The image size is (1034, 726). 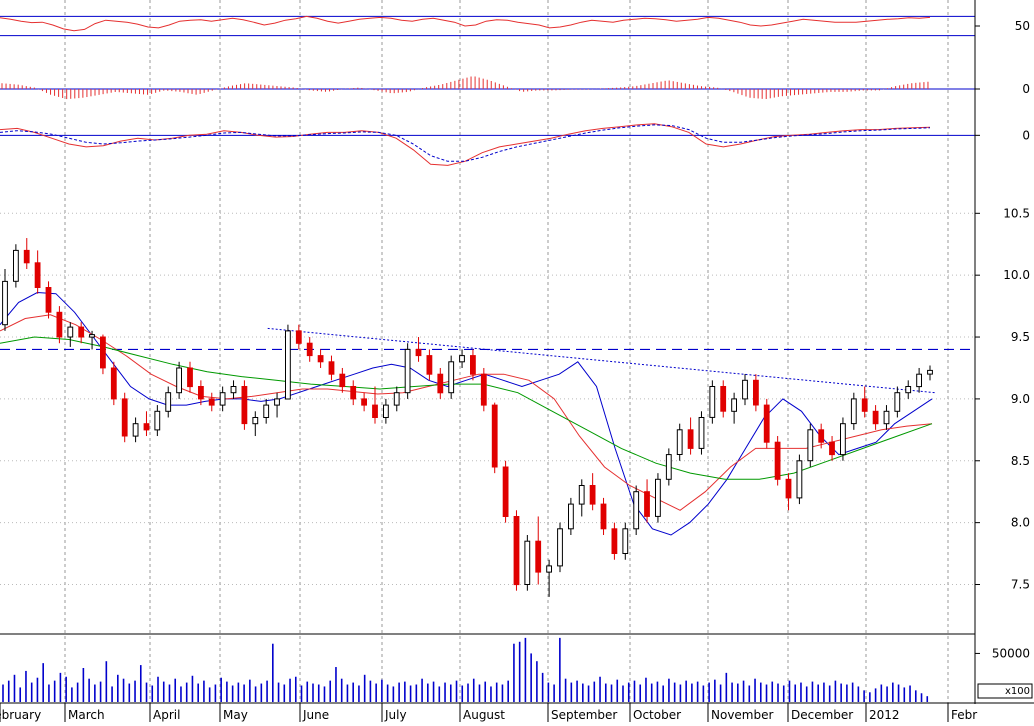 What do you see at coordinates (1020, 399) in the screenshot?
I see `y-tick-label: 9.0` at bounding box center [1020, 399].